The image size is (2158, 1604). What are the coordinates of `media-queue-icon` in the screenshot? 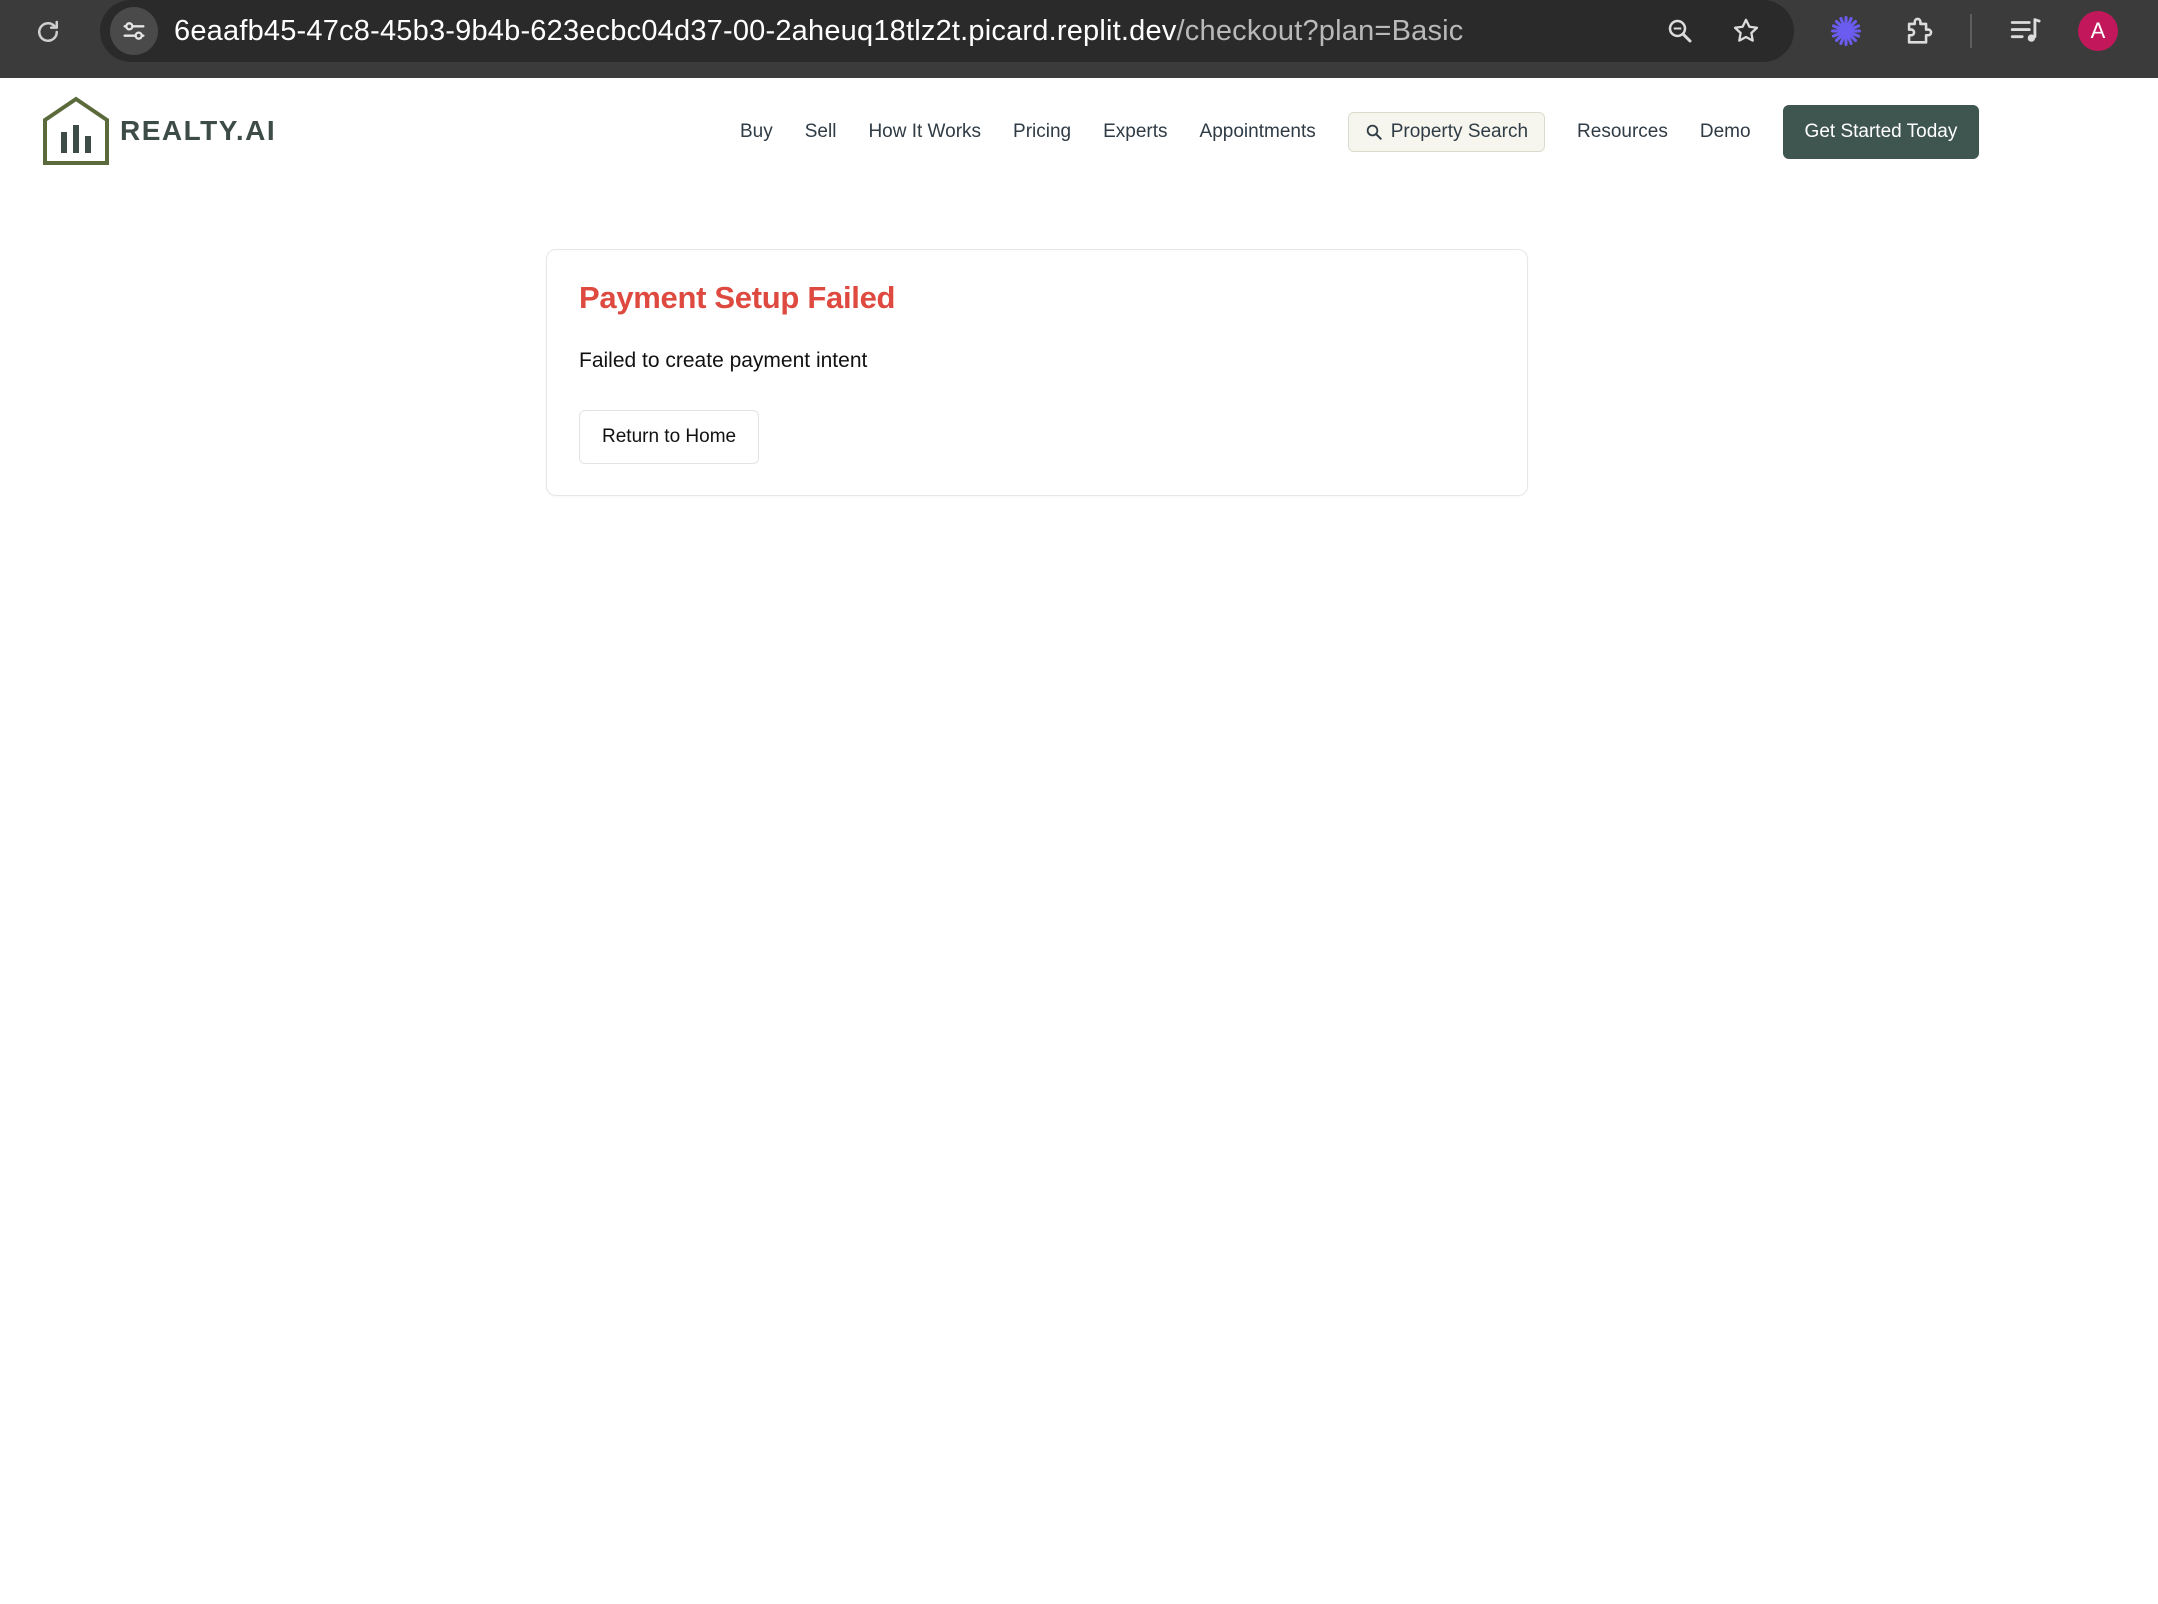 It's located at (2025, 31).